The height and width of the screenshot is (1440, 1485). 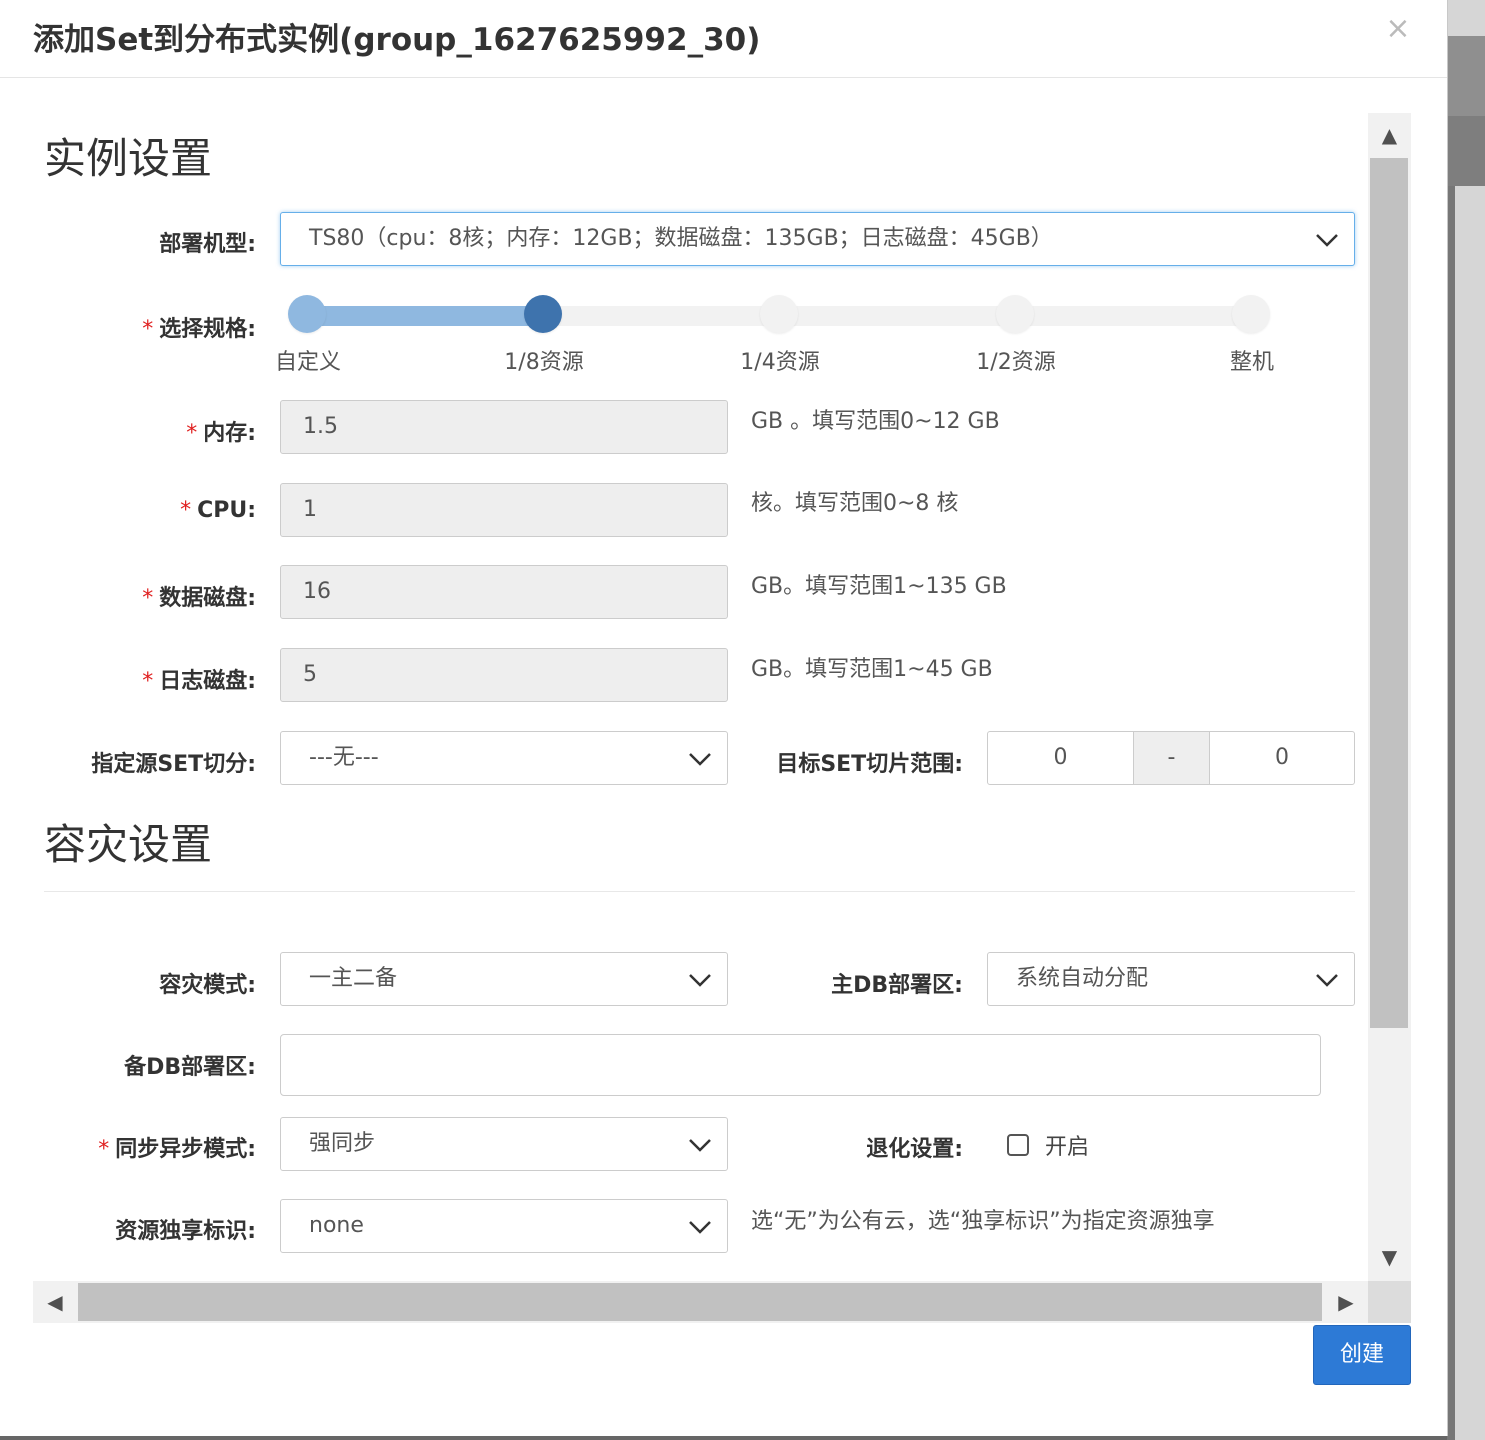 What do you see at coordinates (855, 503) in the screenshot?
I see `cpu-hint: 核。填写范围0~8 核` at bounding box center [855, 503].